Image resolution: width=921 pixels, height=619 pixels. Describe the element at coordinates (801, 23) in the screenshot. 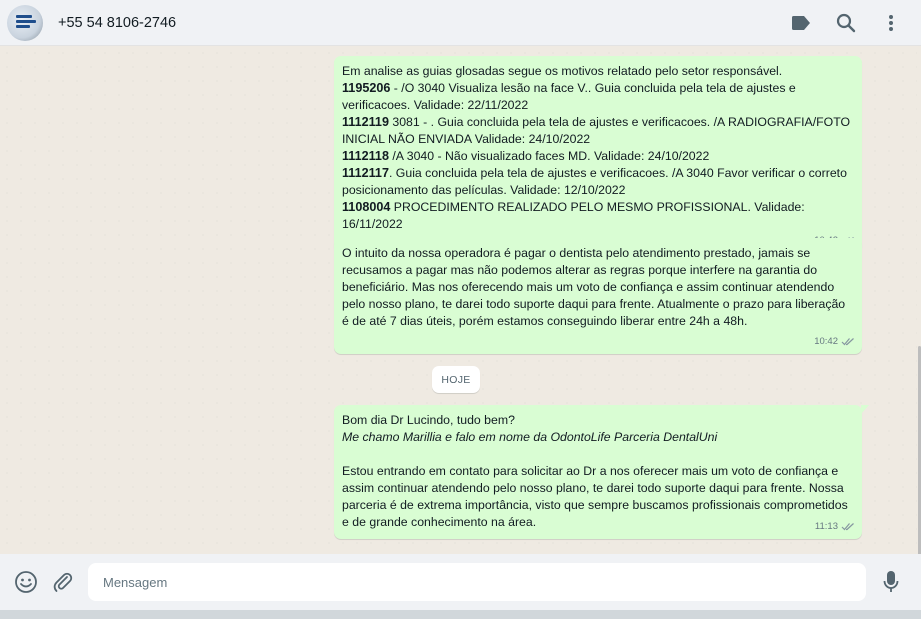

I see `tag-icon` at that location.